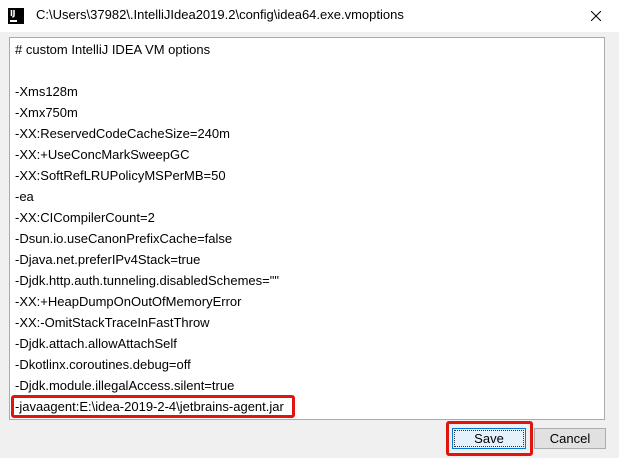  What do you see at coordinates (13, 21) in the screenshot?
I see `app-icon-bar` at bounding box center [13, 21].